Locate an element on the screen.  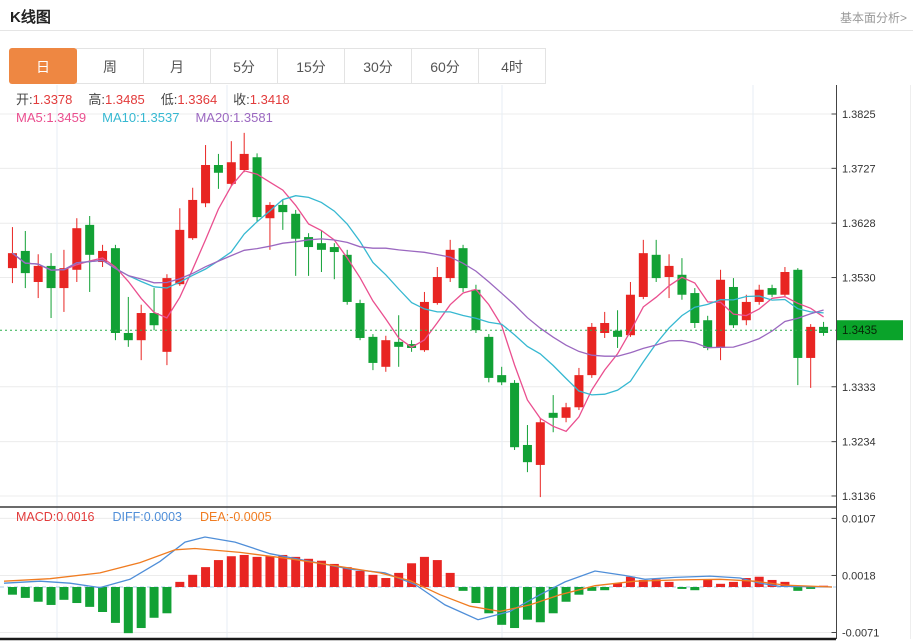
current-price-badge-label: 1.3435 is located at coordinates (859, 331).